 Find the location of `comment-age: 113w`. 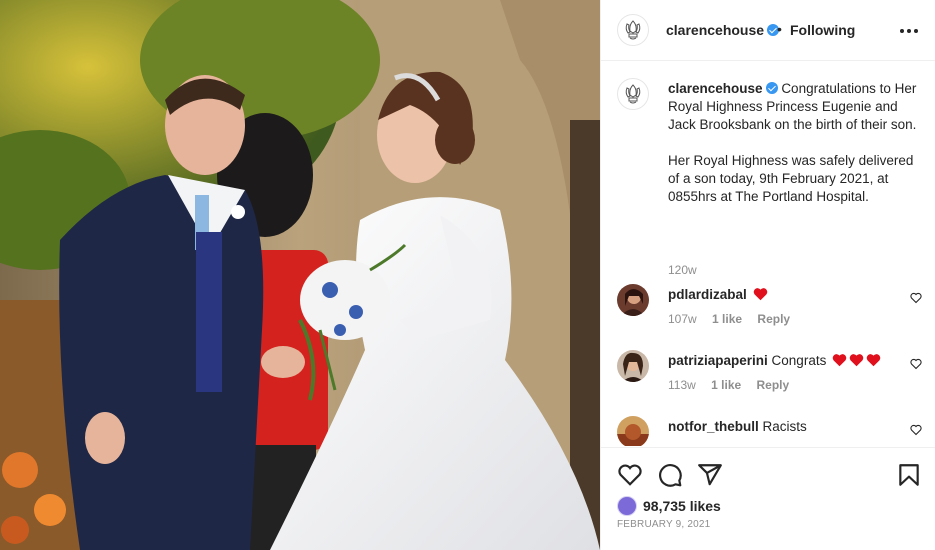

comment-age: 113w is located at coordinates (682, 385).